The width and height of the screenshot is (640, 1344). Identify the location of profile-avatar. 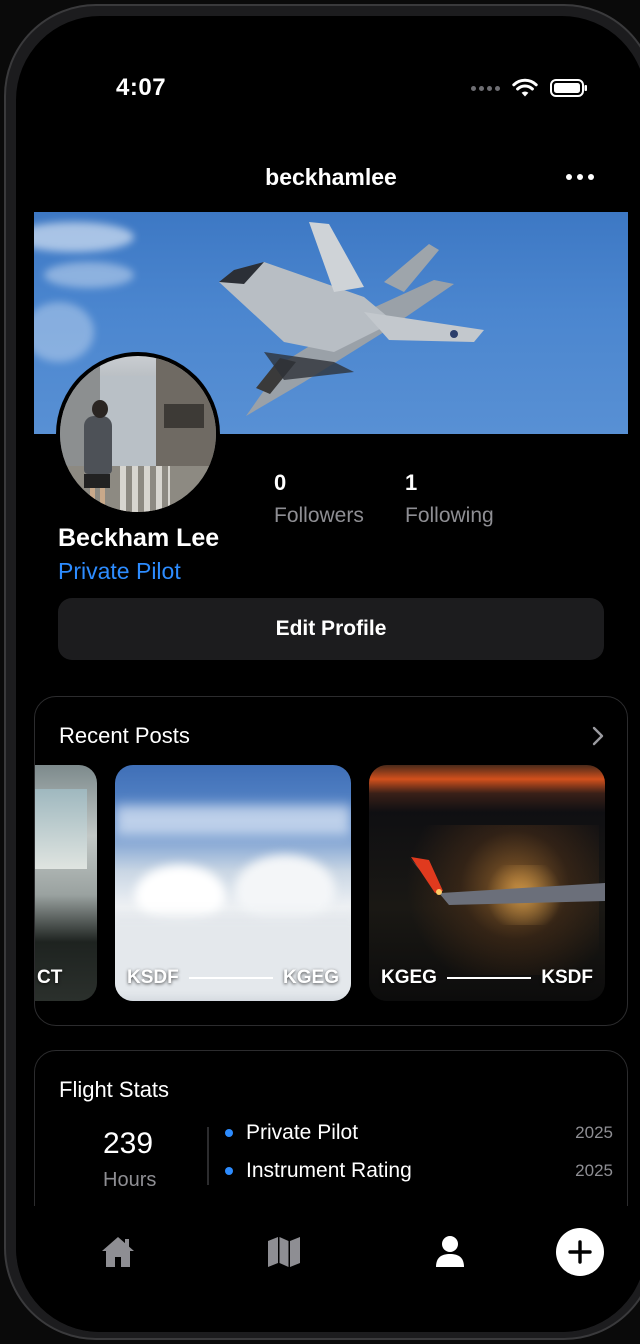
(138, 434).